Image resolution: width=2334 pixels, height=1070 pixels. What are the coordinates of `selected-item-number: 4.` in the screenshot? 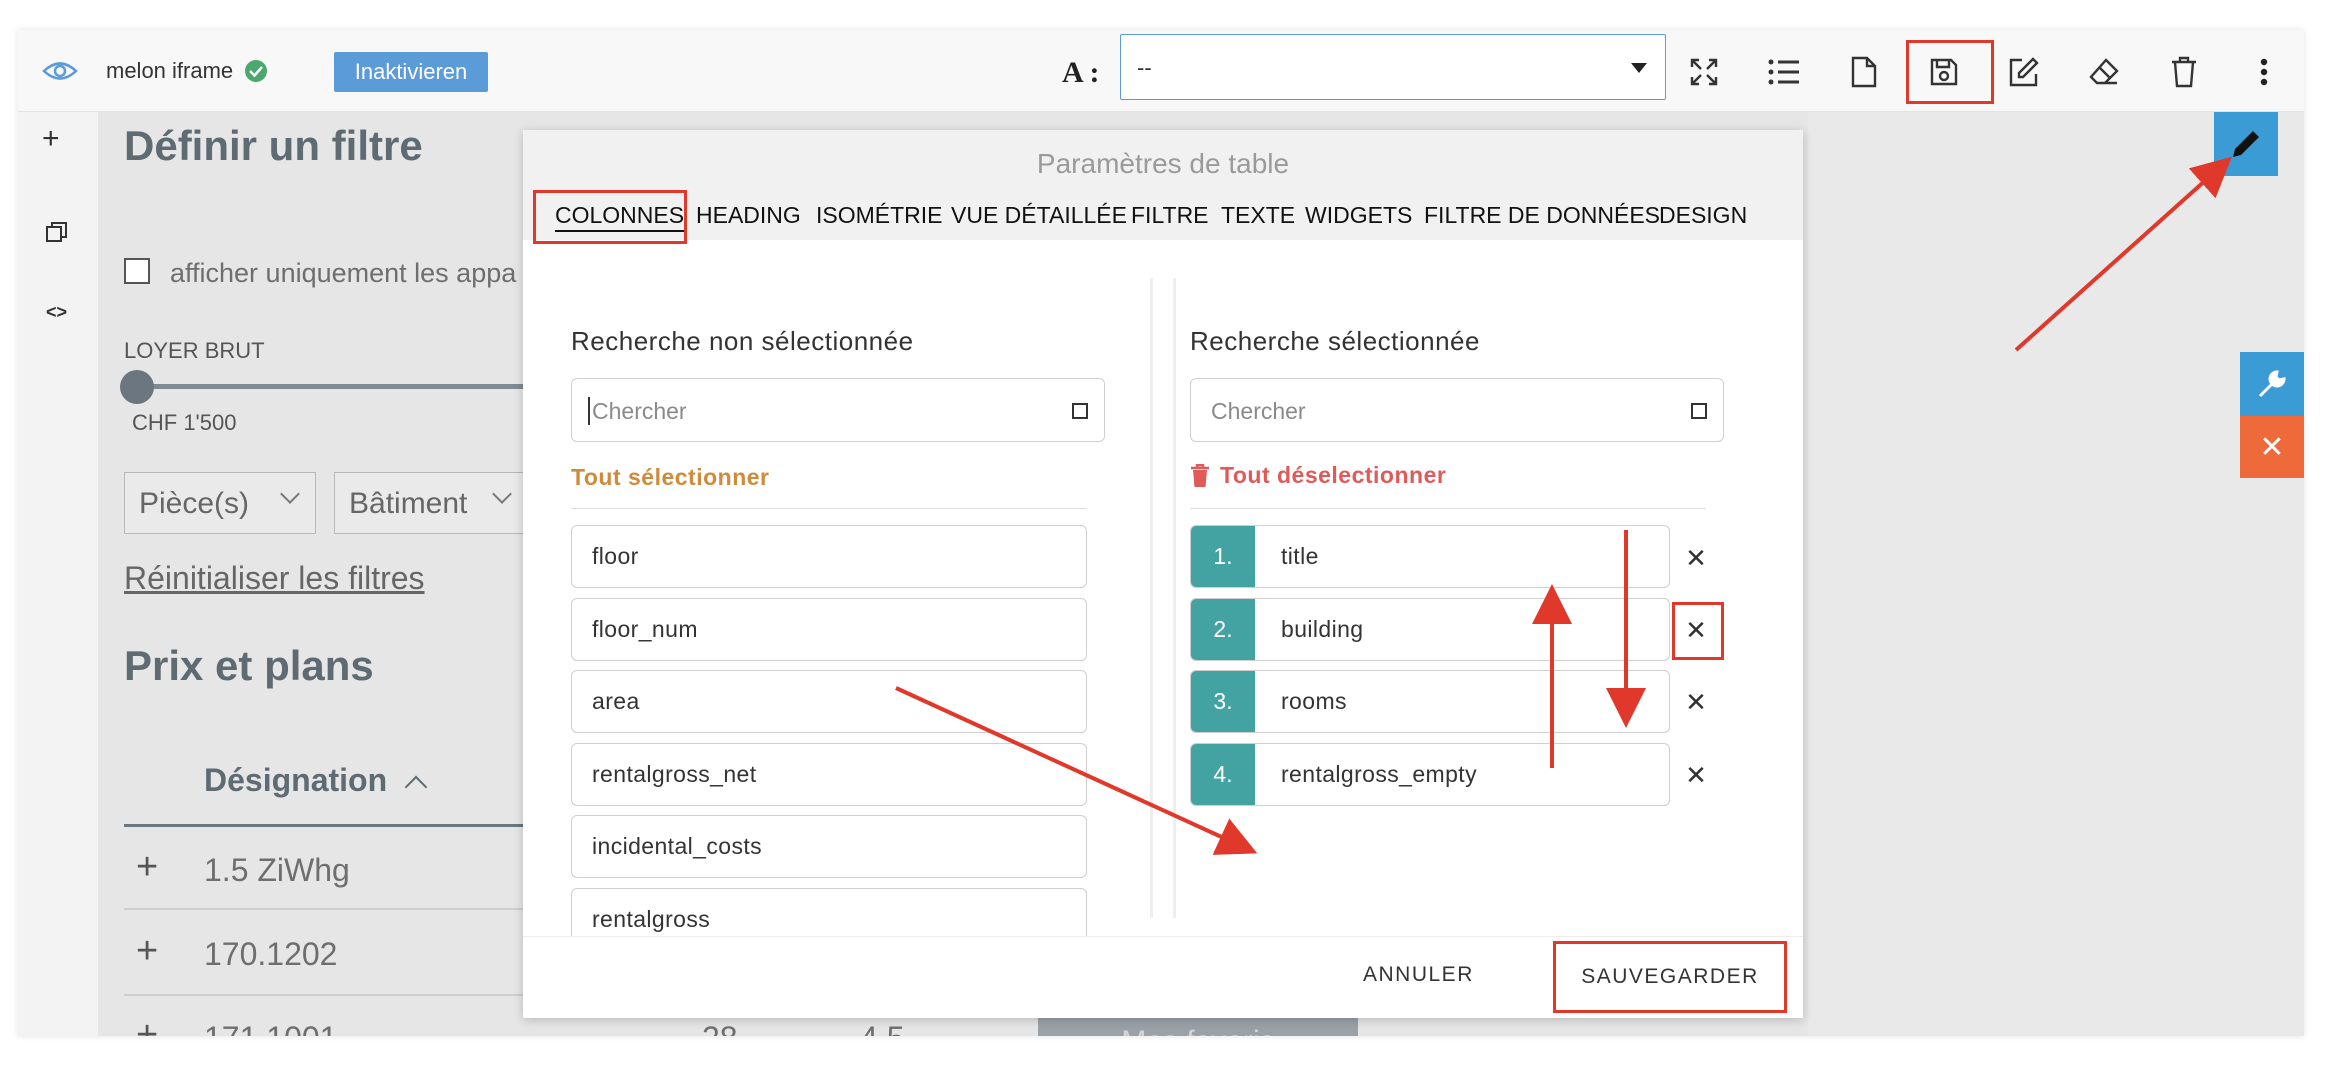 It's located at (1223, 774).